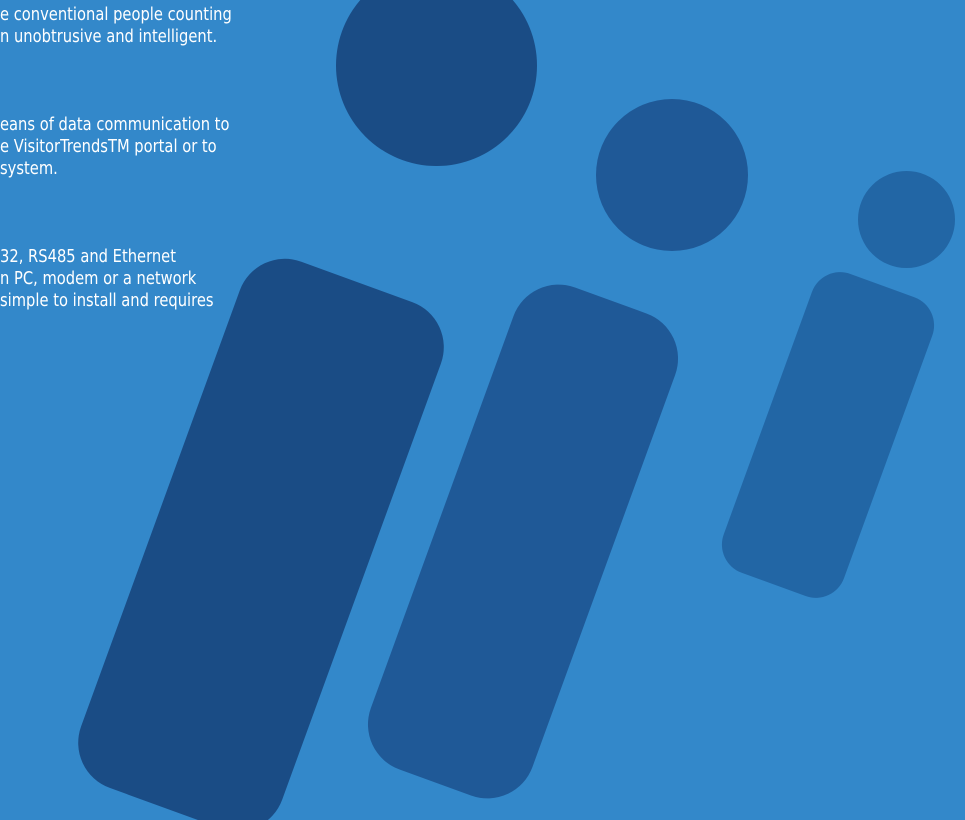 This screenshot has width=965, height=820. Describe the element at coordinates (108, 147) in the screenshot. I see `text-line: e VisitorTrendsTM portal or to` at that location.